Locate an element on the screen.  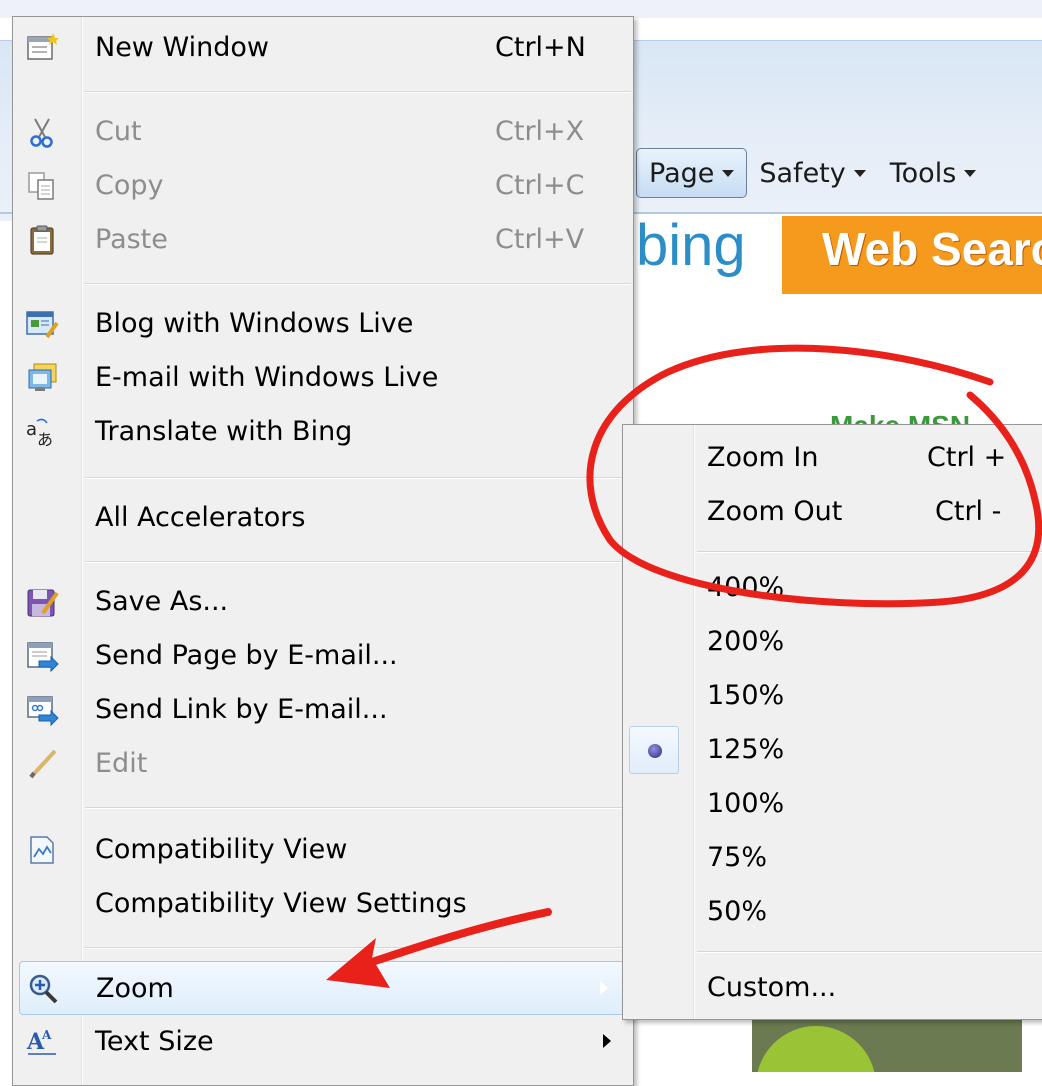
tools-menu-label: Tools is located at coordinates (923, 173).